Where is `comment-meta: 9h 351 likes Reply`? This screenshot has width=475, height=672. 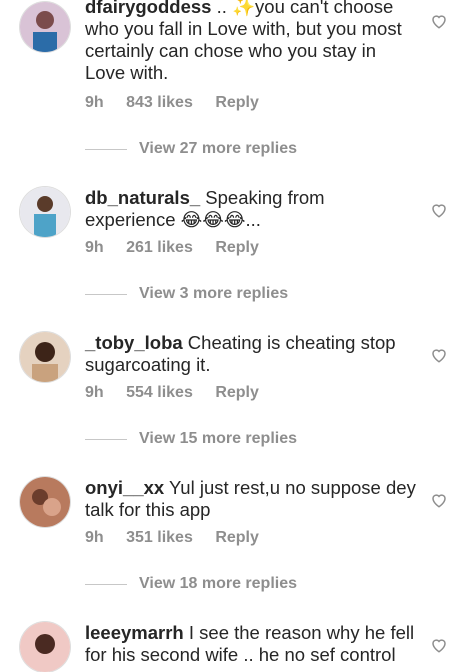 comment-meta: 9h 351 likes Reply is located at coordinates (181, 538).